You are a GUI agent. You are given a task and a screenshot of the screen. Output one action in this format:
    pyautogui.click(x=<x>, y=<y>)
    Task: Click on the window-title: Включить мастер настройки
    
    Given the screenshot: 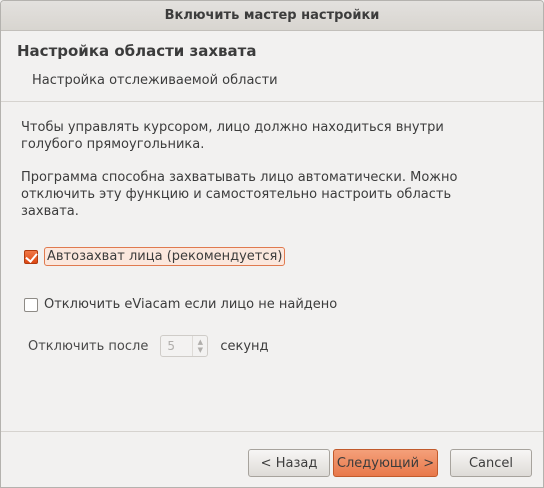 What is the action you would take?
    pyautogui.click(x=272, y=16)
    